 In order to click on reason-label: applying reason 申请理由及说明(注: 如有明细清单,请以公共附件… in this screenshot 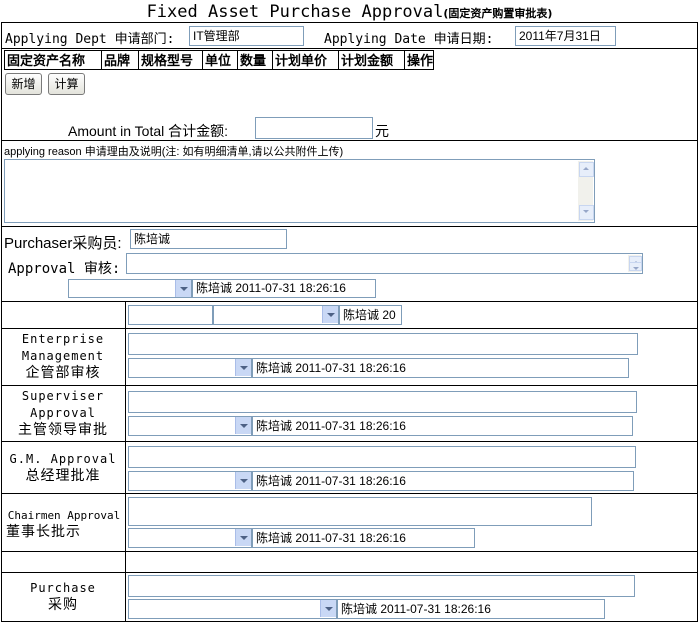, I will do `click(174, 152)`.